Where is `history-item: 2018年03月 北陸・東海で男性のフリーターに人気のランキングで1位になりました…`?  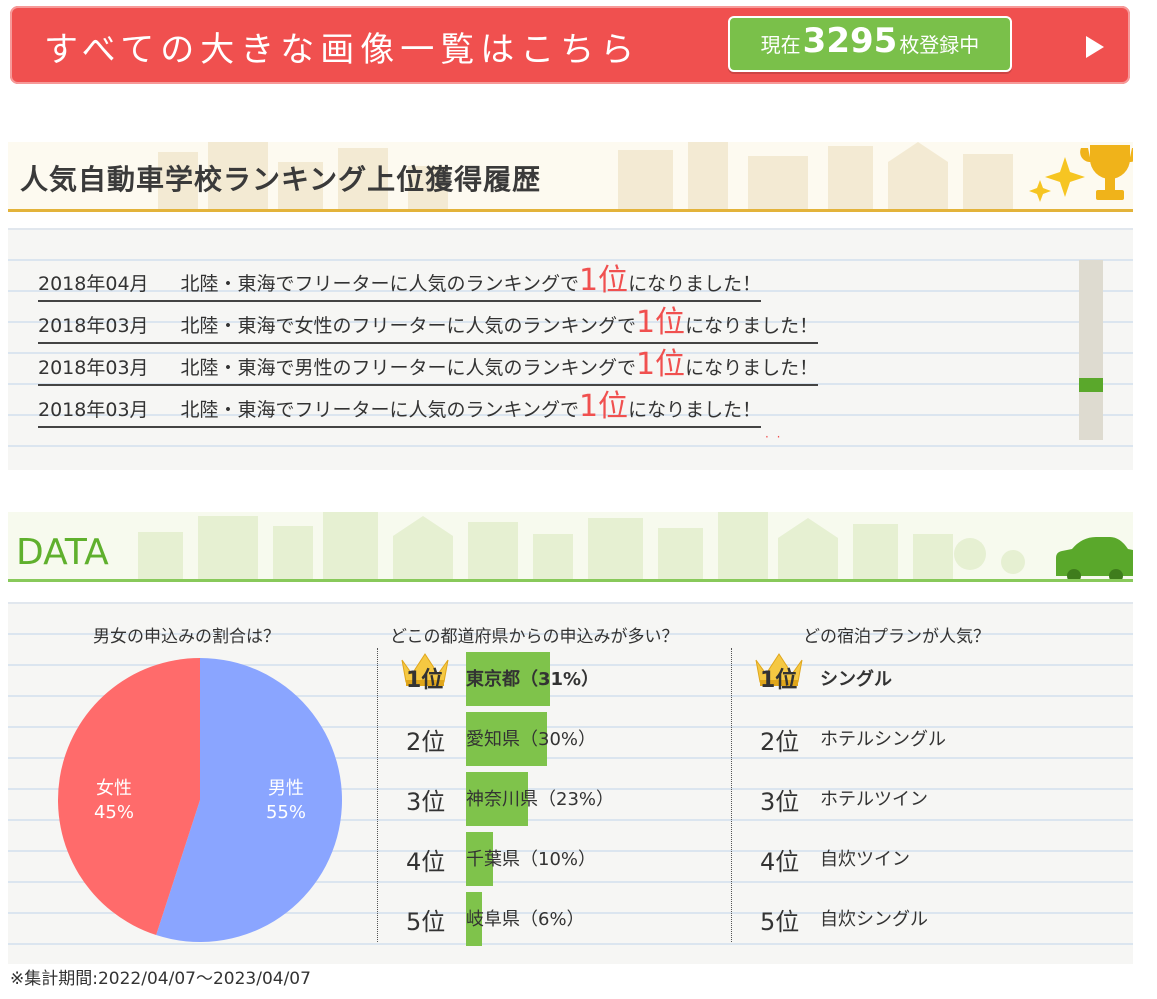
history-item: 2018年03月 北陸・東海で男性のフリーターに人気のランキングで1位になりました… is located at coordinates (428, 368).